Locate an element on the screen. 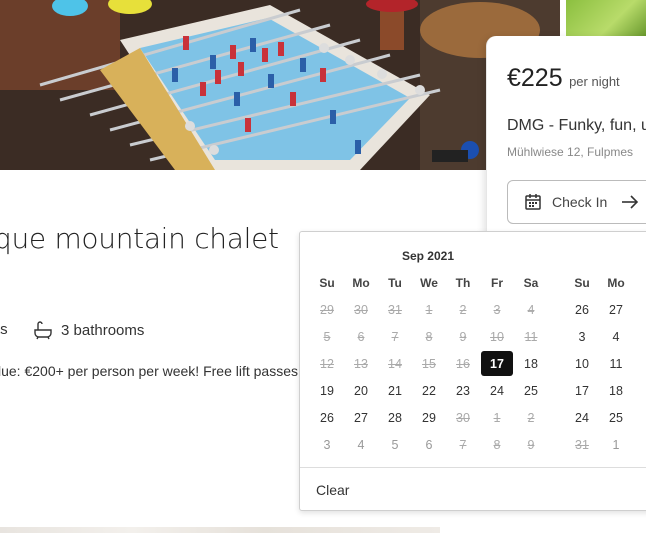 The width and height of the screenshot is (646, 533). price-unit: per night is located at coordinates (594, 81).